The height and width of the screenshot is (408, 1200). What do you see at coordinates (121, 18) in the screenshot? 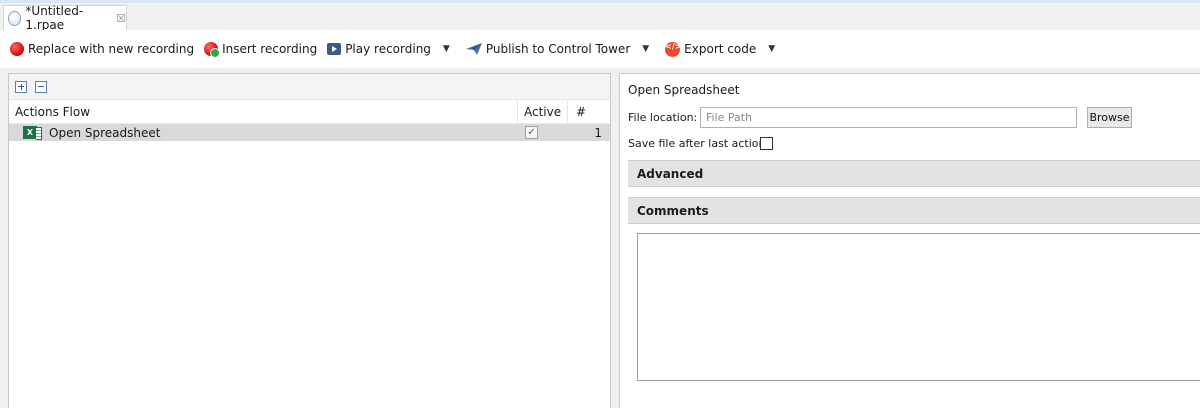
I see `close-tab-icon: ☒` at bounding box center [121, 18].